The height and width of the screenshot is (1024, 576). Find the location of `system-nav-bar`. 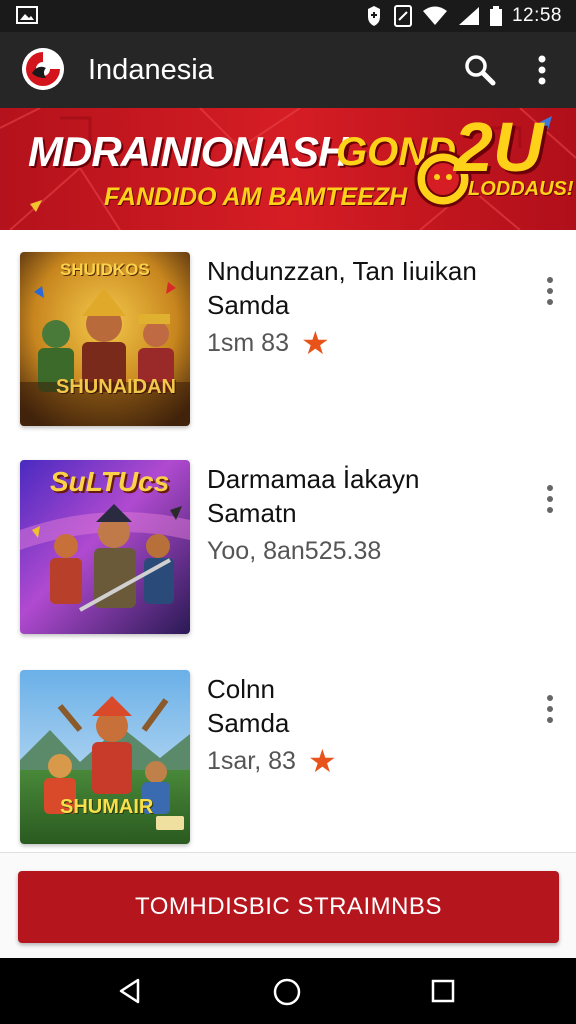

system-nav-bar is located at coordinates (288, 991).